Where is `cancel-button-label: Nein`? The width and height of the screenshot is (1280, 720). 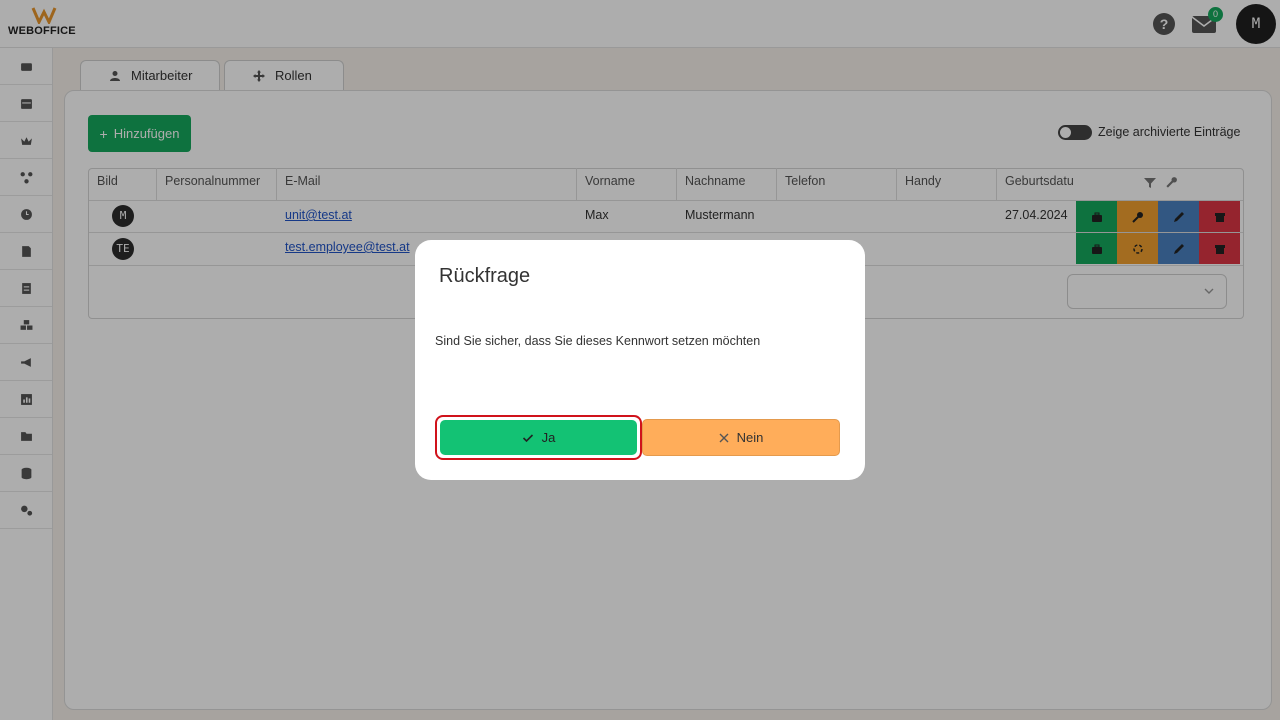 cancel-button-label: Nein is located at coordinates (750, 437).